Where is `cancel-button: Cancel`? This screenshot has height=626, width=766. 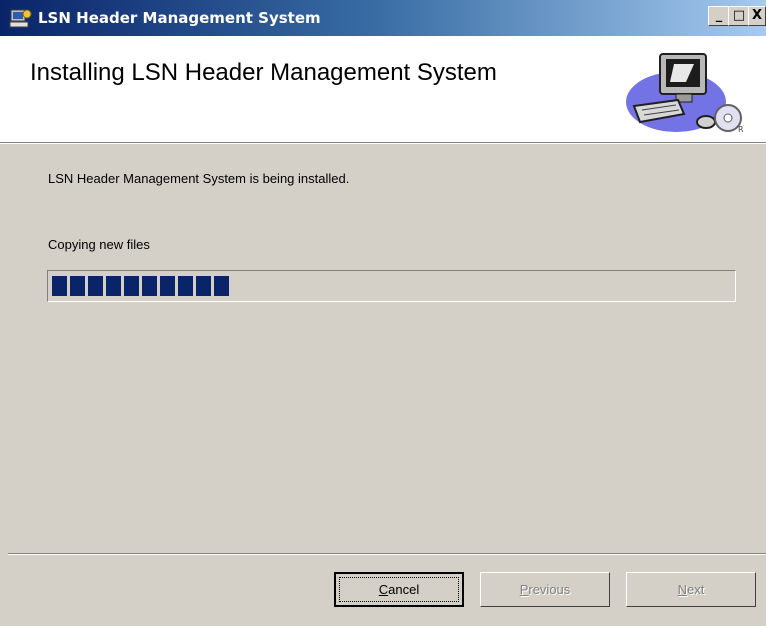
cancel-button: Cancel is located at coordinates (399, 589).